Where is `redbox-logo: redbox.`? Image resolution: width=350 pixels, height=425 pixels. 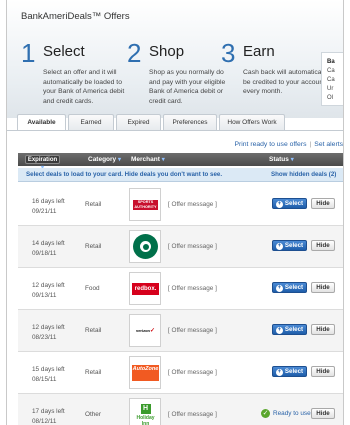 redbox-logo: redbox. is located at coordinates (145, 289).